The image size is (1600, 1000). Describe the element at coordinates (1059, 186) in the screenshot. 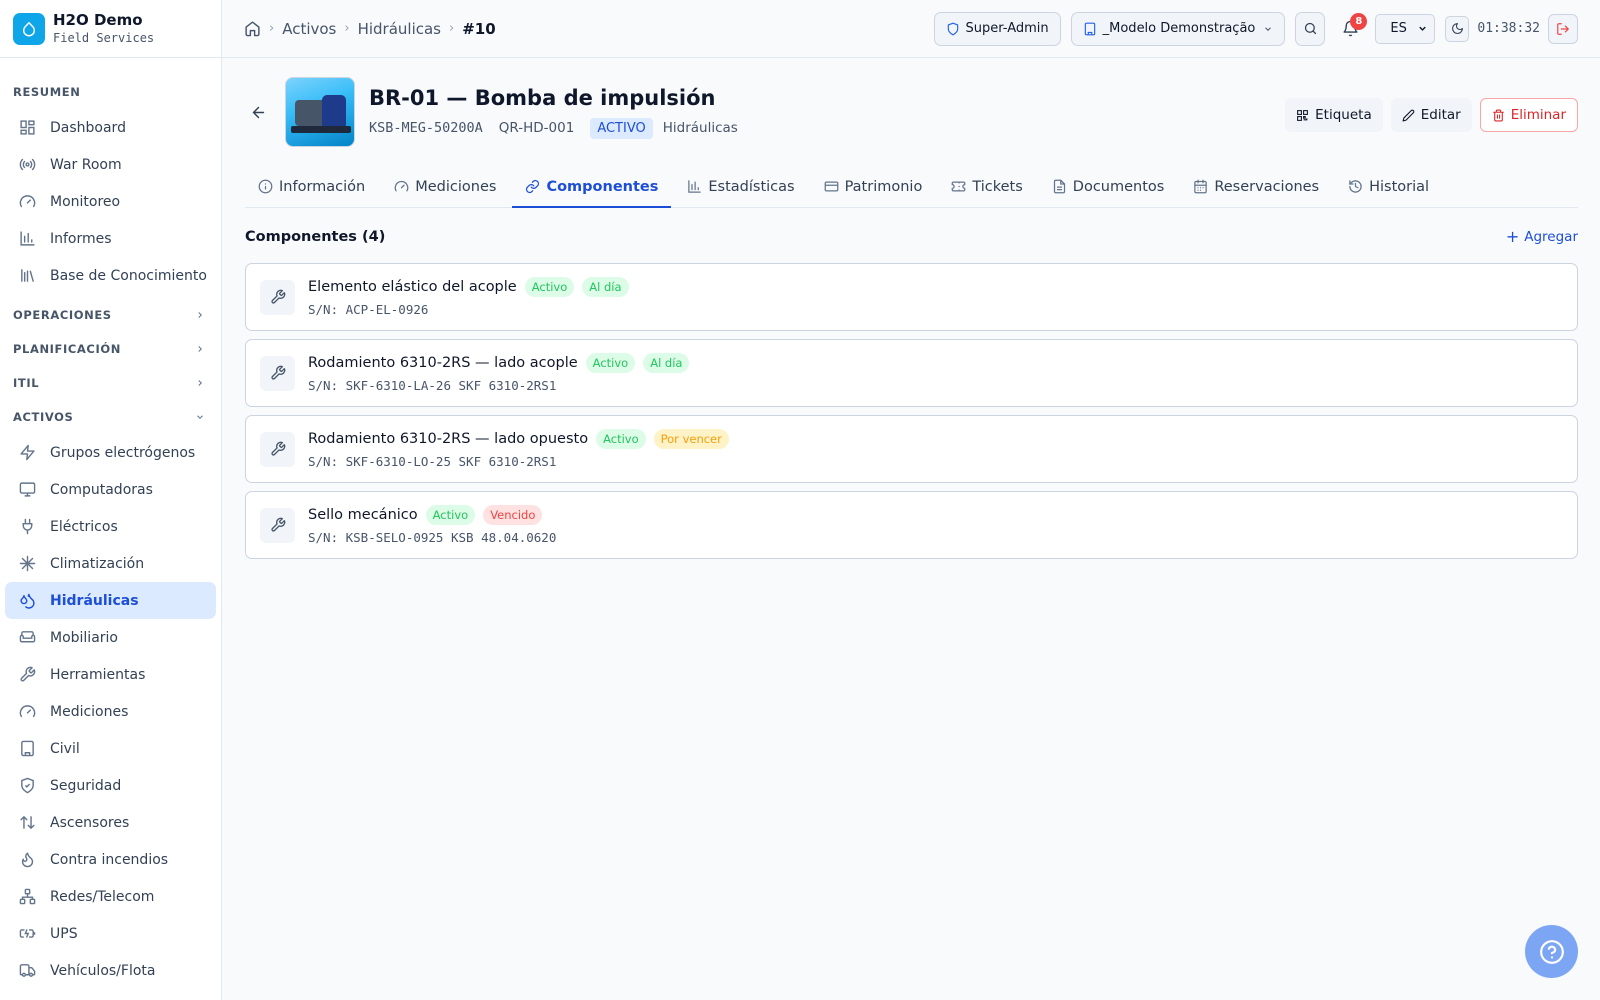

I see `file-icon` at that location.